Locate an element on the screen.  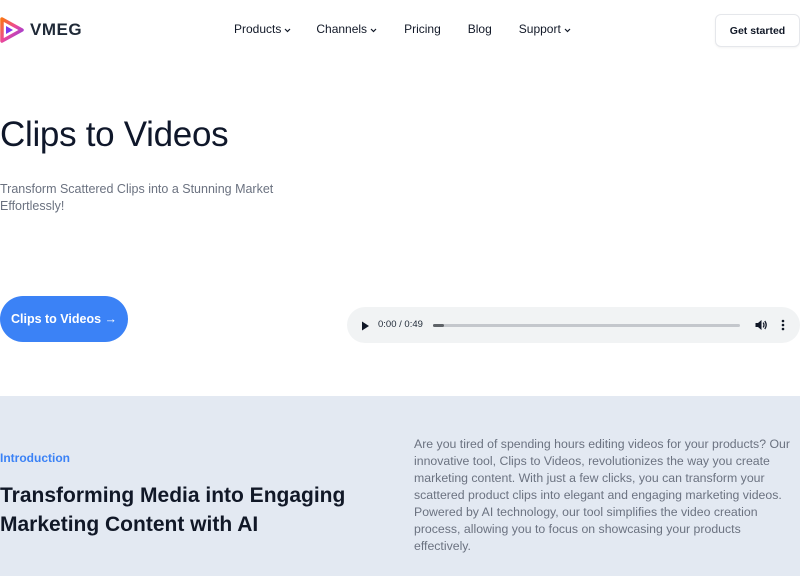
nav-products: Products is located at coordinates (262, 29).